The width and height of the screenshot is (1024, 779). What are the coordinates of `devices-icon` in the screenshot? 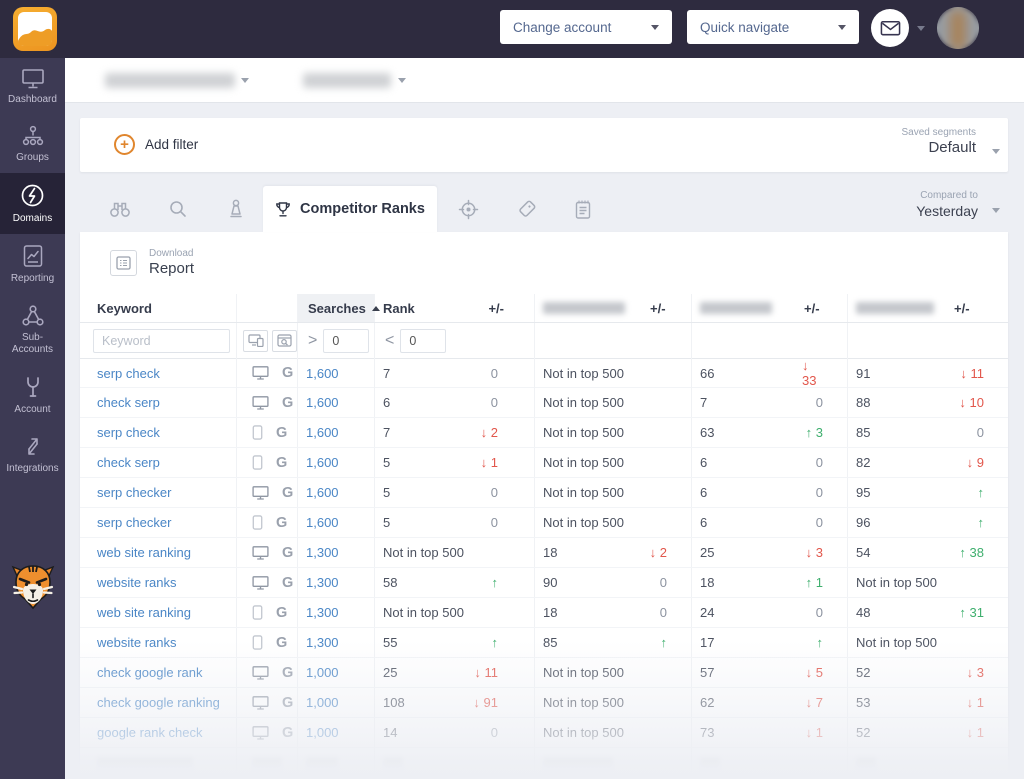 It's located at (255, 340).